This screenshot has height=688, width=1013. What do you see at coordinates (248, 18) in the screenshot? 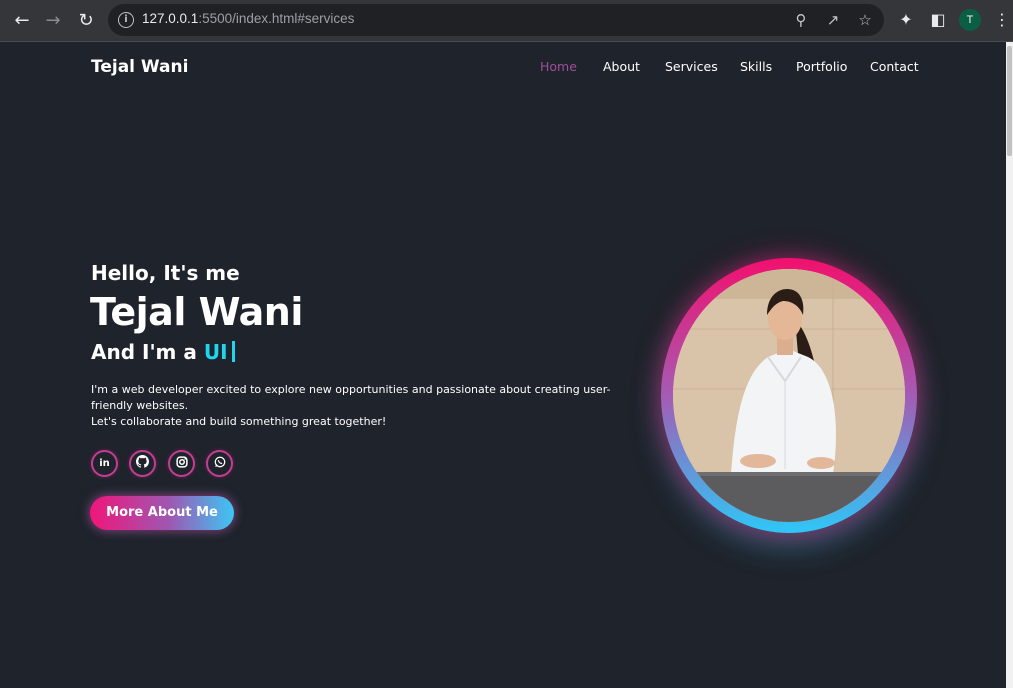
I see `url-text: 127.0.0.1:5500/index.html#services` at bounding box center [248, 18].